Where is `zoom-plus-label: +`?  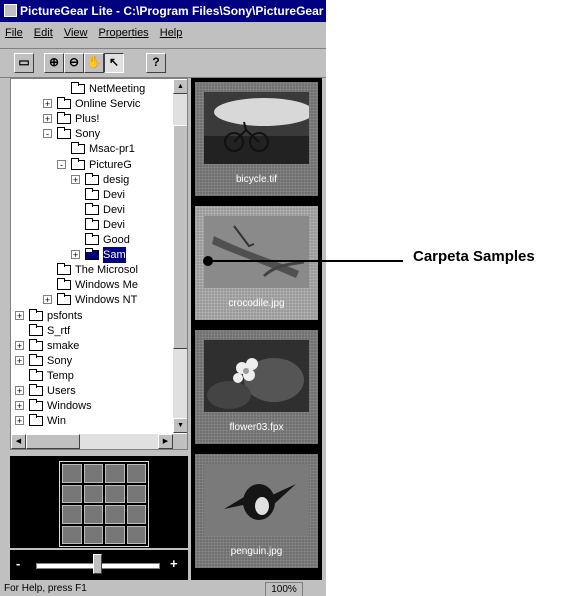 zoom-plus-label: + is located at coordinates (174, 563).